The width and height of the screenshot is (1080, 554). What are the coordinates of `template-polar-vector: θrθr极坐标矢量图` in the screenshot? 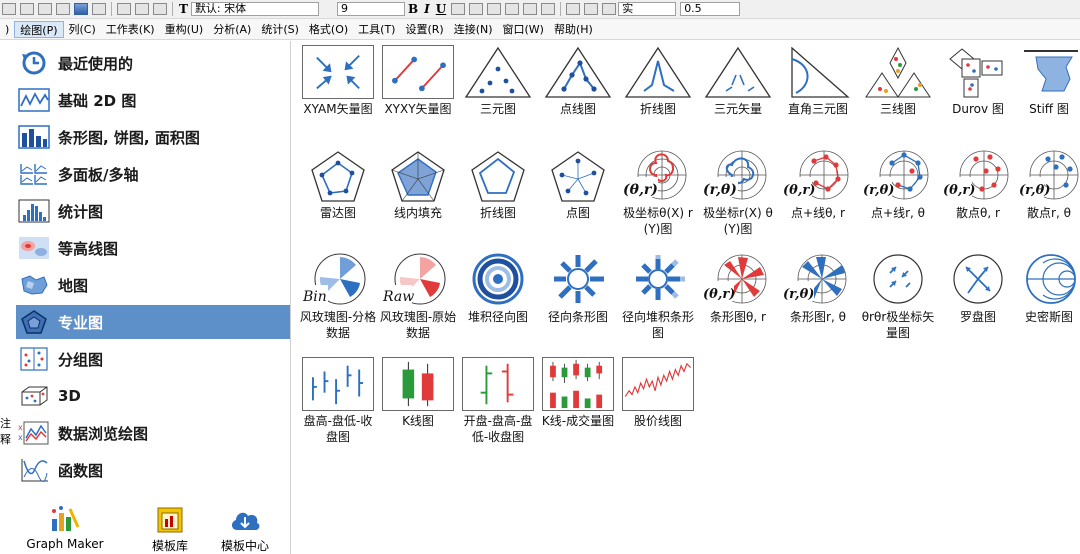 It's located at (898, 301).